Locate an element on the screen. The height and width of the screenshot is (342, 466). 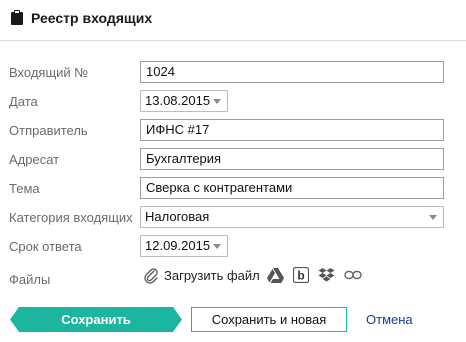
save-and-new-button: Сохранить и новая is located at coordinates (269, 319).